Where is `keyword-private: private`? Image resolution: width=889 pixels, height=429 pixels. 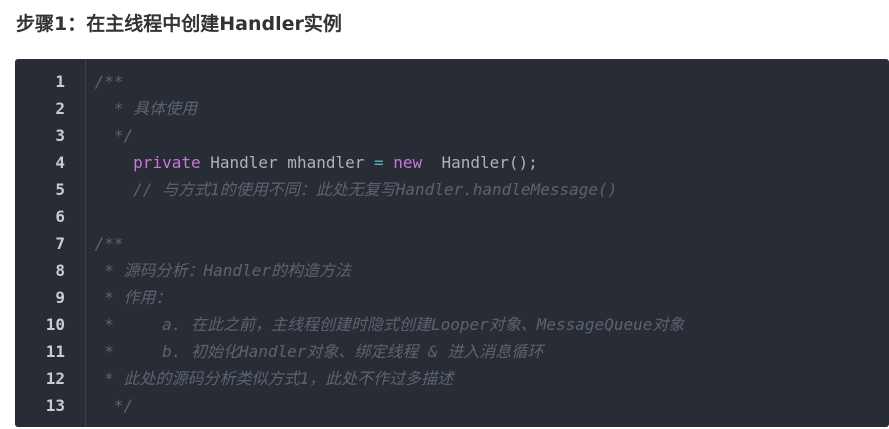 keyword-private: private is located at coordinates (167, 162).